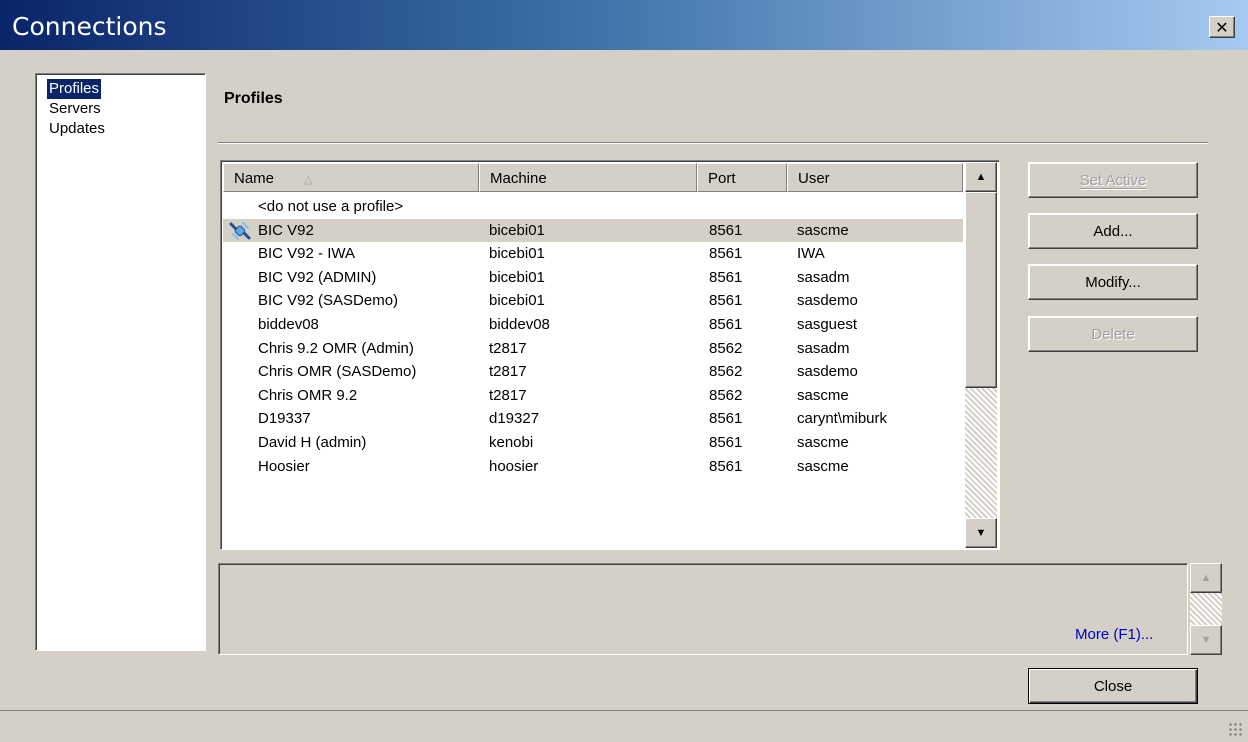  Describe the element at coordinates (351, 177) in the screenshot. I see `column-header-name: Name △` at that location.